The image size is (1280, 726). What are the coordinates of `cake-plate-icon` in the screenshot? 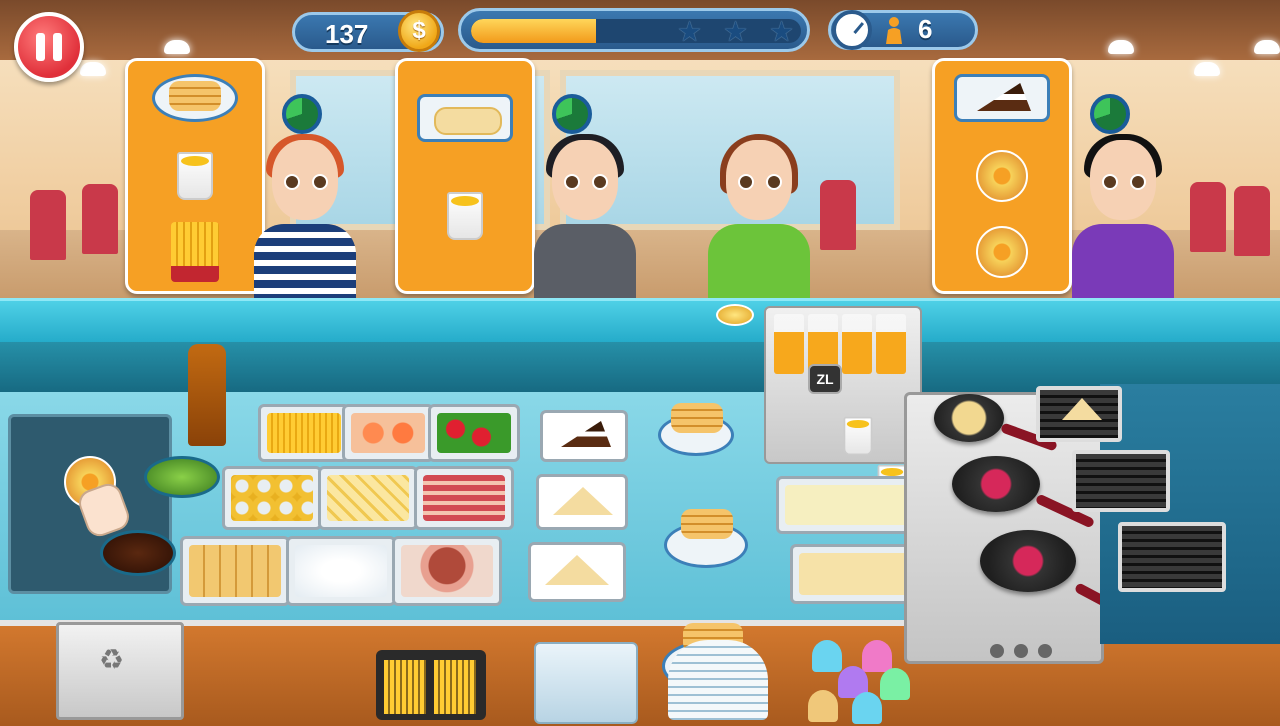 It's located at (1002, 98).